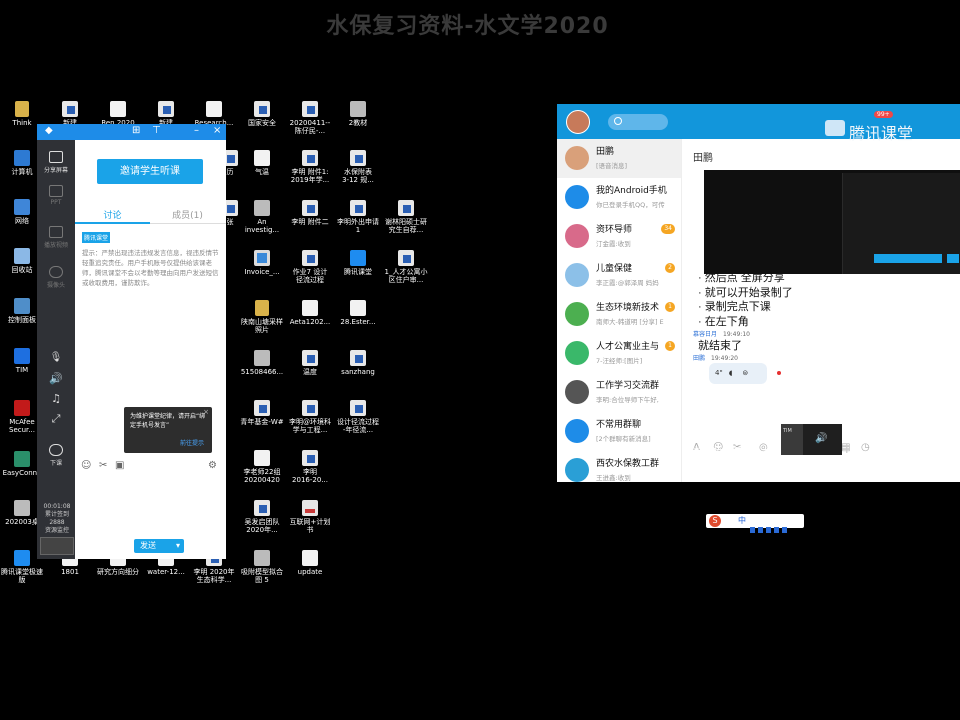 The width and height of the screenshot is (960, 720). Describe the element at coordinates (56, 349) in the screenshot. I see `tencent-class-sidebar: 分享屏幕 PPT 播放视频 摄像头 🎙 🔊 ♫ ⤢ 下课` at that location.